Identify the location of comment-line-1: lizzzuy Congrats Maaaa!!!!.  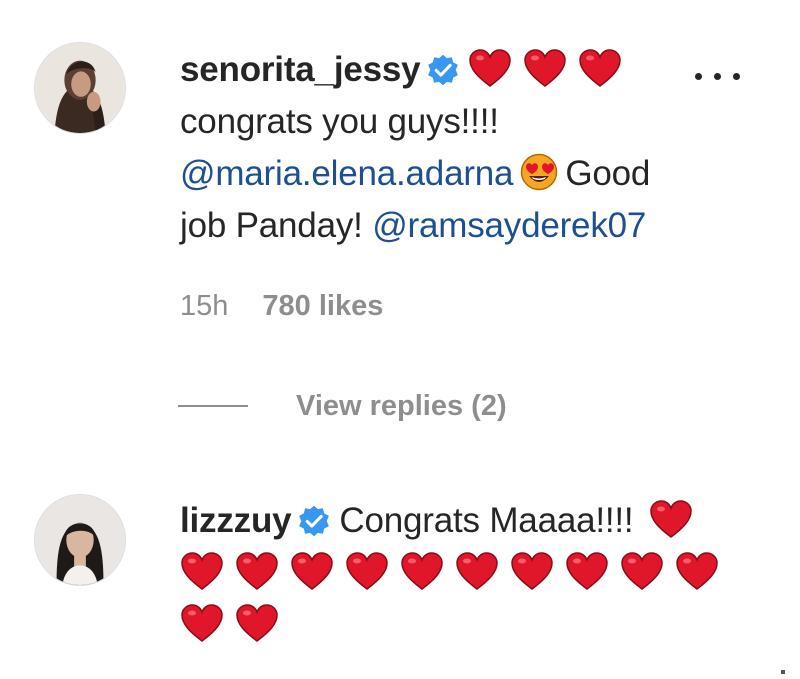
(470, 521).